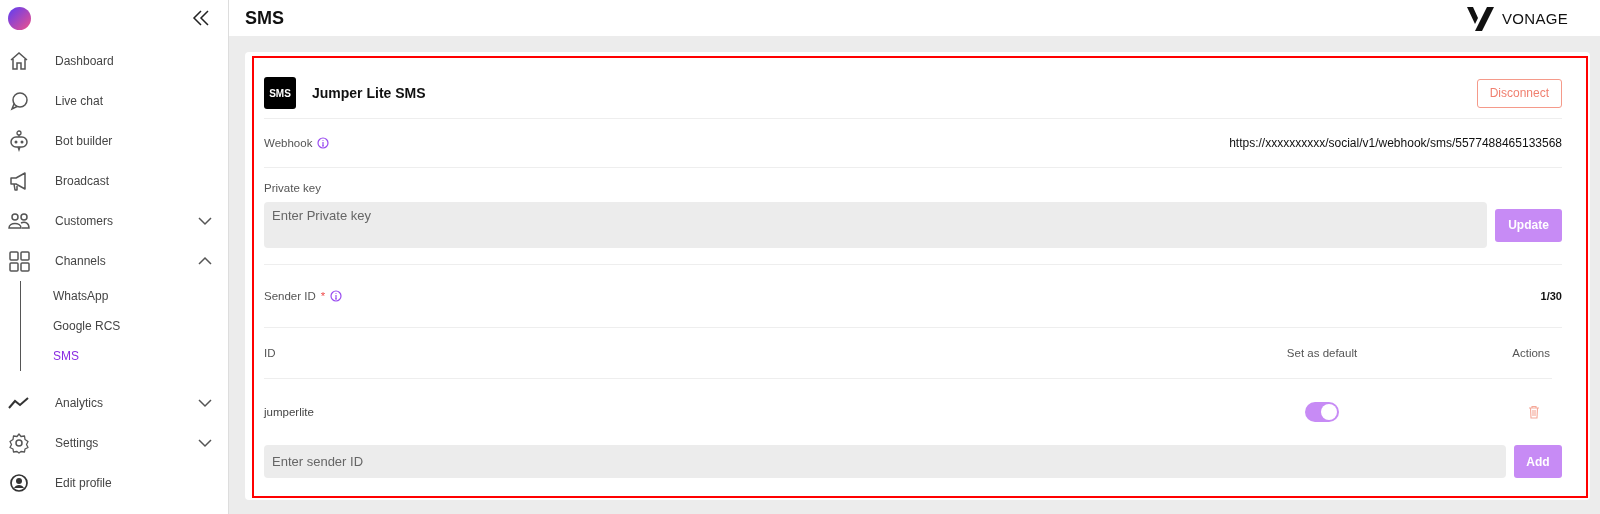  What do you see at coordinates (1322, 353) in the screenshot?
I see `column-header: Set as default` at bounding box center [1322, 353].